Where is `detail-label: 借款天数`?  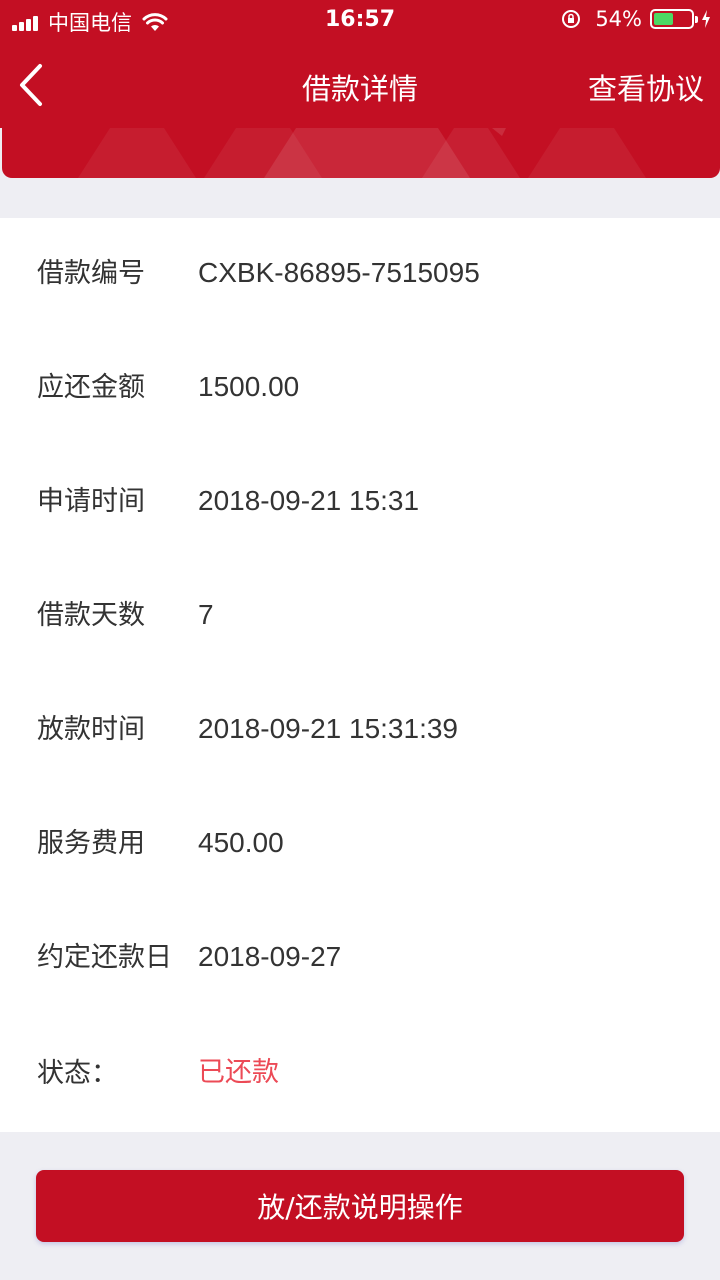
detail-label: 借款天数 is located at coordinates (91, 615).